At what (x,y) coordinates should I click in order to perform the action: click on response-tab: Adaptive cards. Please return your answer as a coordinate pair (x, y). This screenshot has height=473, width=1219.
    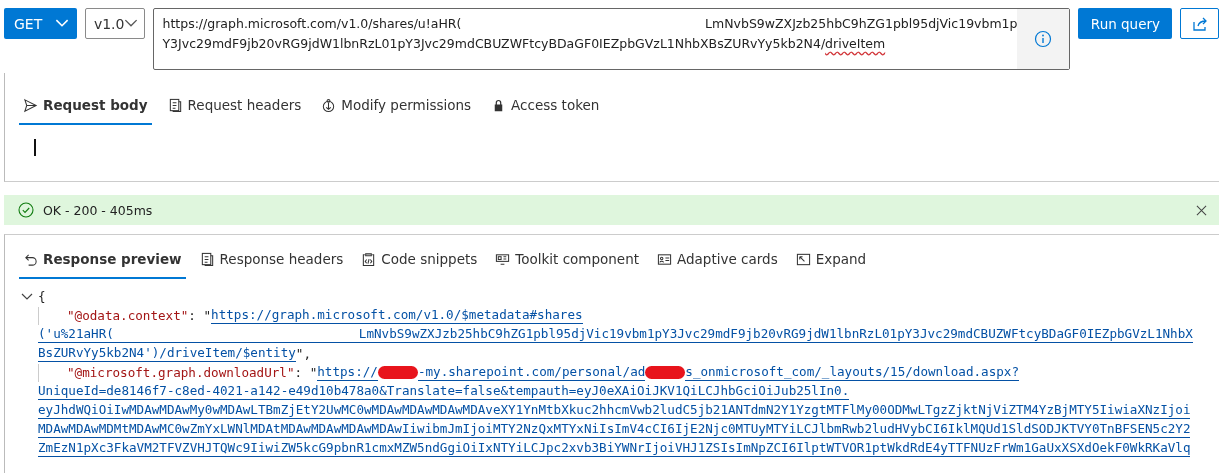
    Looking at the image, I should click on (717, 261).